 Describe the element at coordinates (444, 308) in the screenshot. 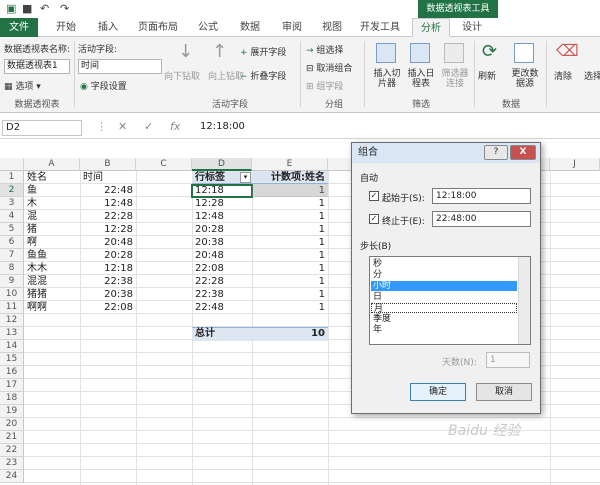

I see `list-item-focused: 月` at that location.